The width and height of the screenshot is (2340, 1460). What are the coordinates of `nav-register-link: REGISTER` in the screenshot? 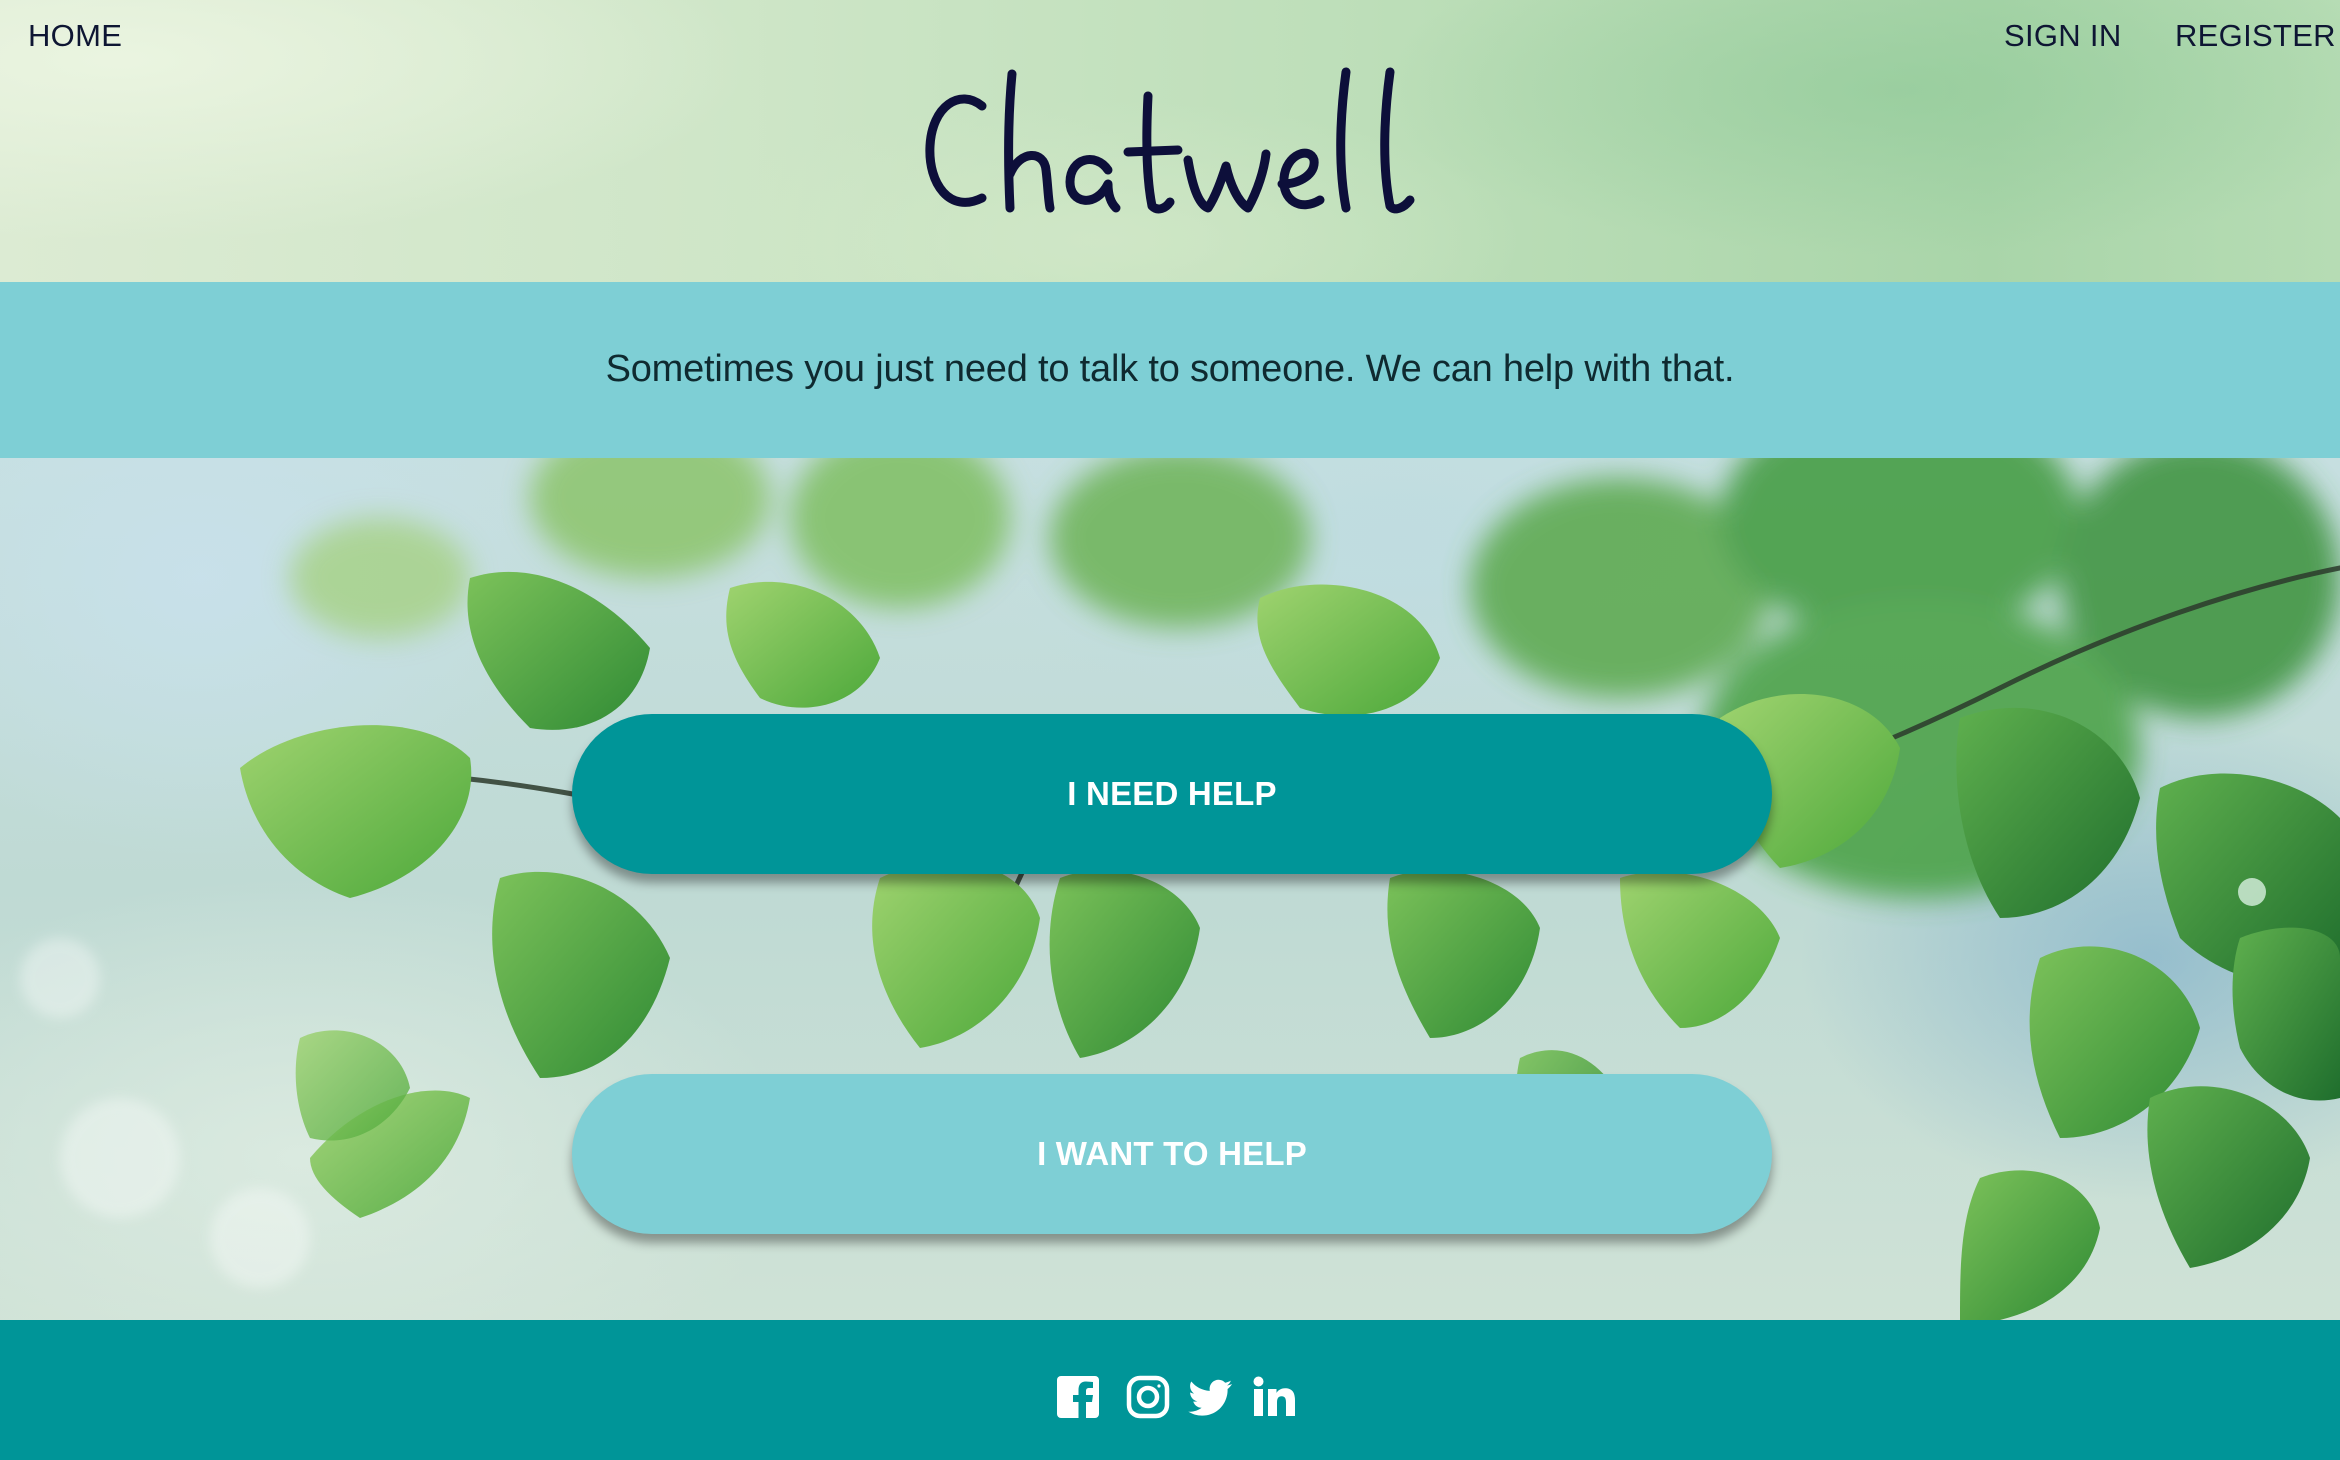 It's located at (2255, 36).